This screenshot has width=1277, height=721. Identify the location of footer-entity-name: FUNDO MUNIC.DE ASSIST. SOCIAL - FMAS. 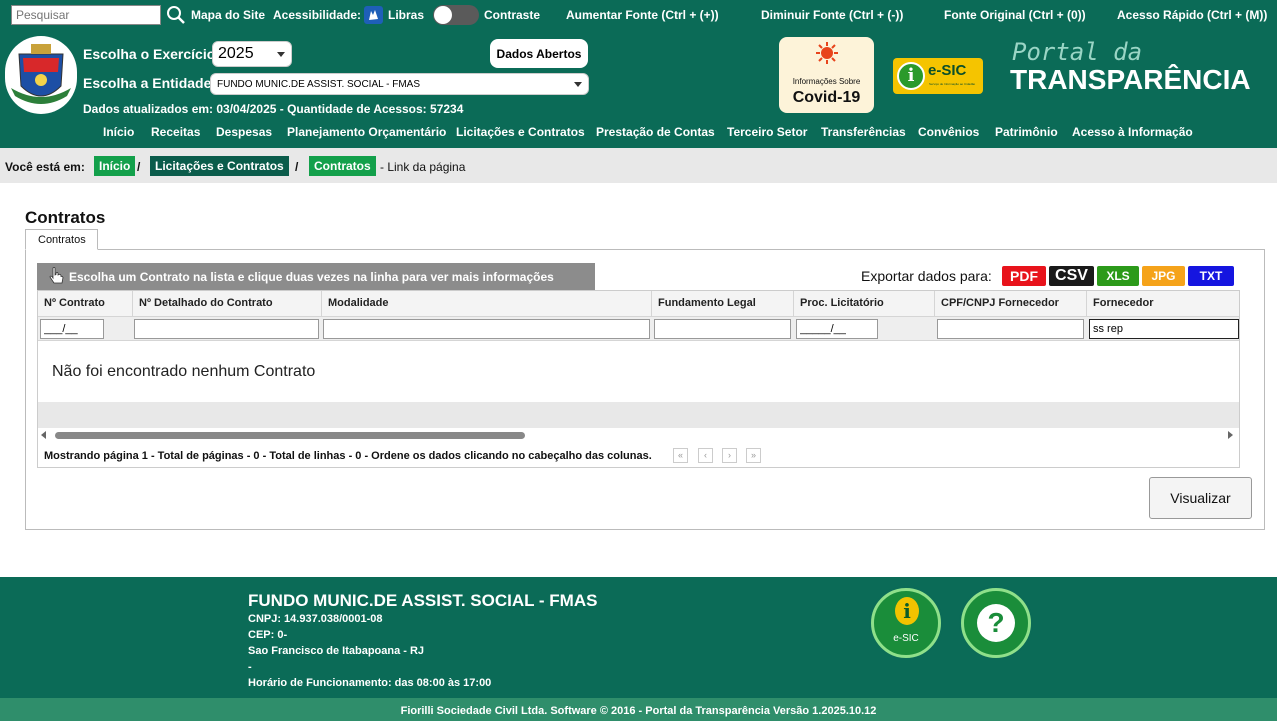
(423, 600).